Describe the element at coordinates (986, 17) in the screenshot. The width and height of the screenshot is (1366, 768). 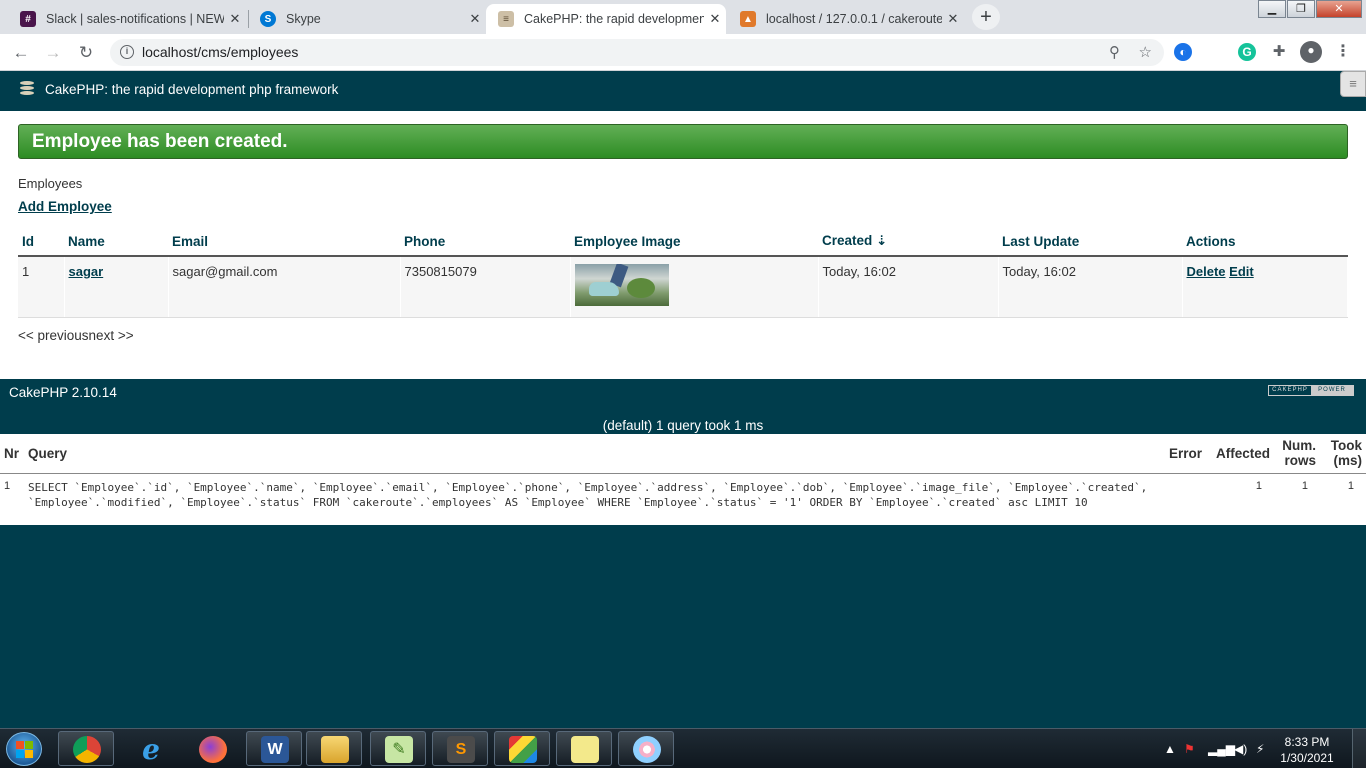
I see `new-tab-button: +` at that location.